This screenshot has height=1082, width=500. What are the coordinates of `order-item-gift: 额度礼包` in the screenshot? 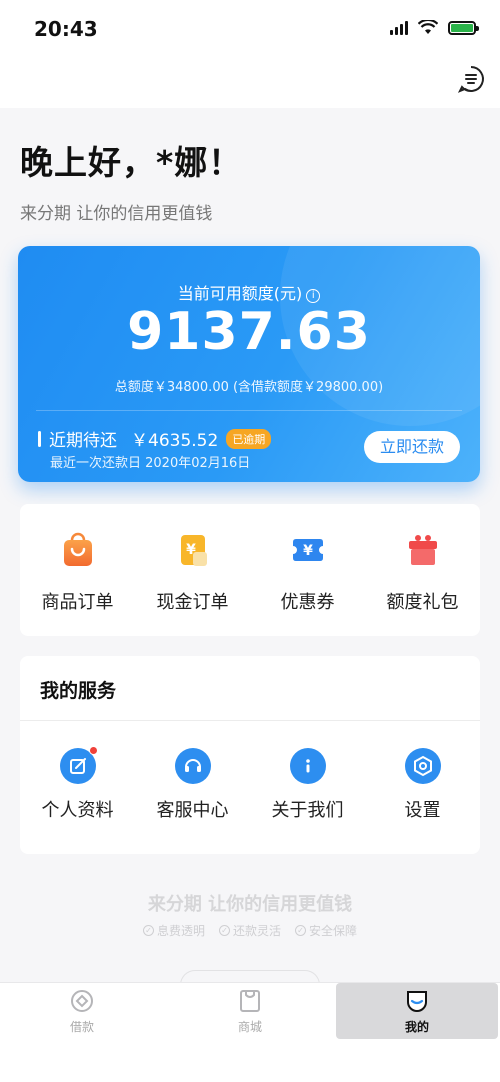 It's located at (422, 573).